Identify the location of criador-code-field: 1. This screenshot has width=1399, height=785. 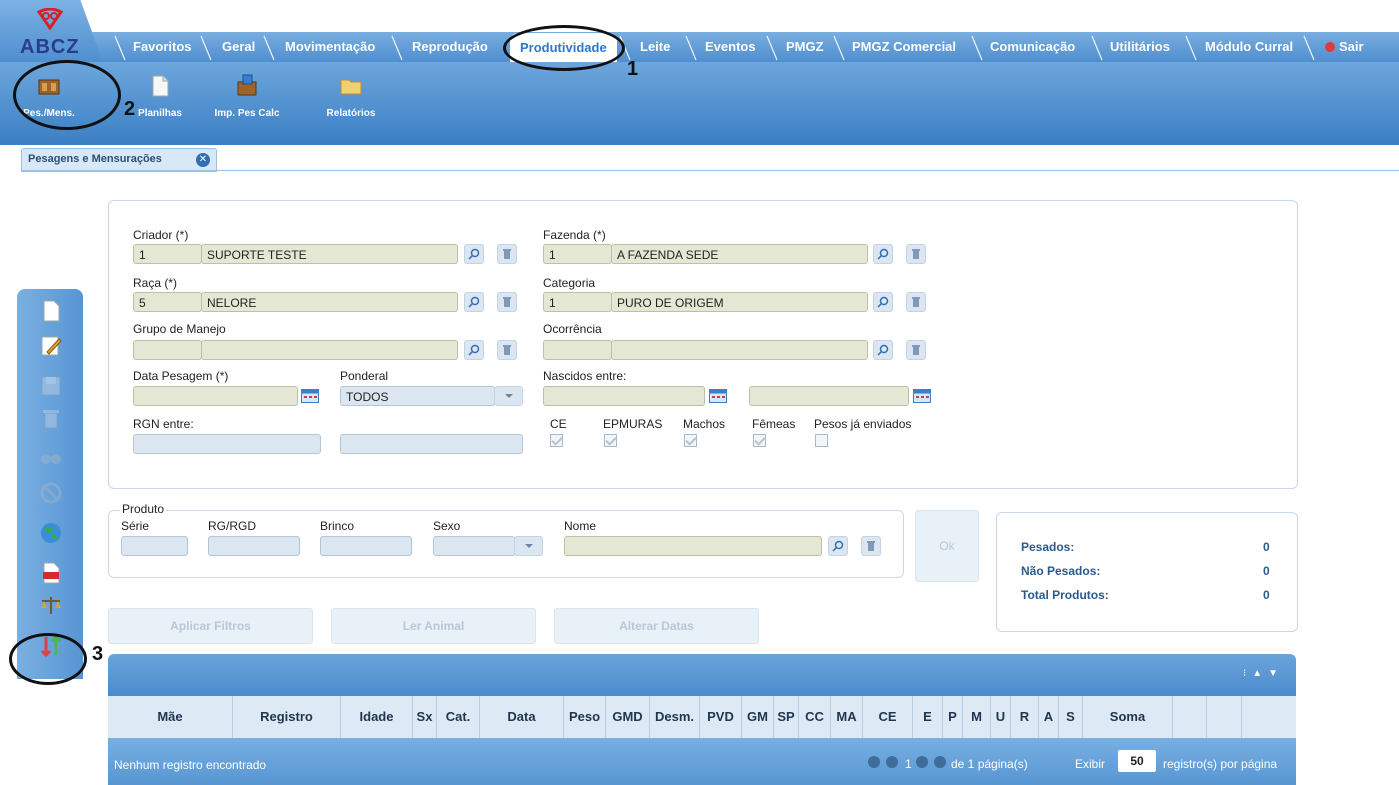
(167, 254).